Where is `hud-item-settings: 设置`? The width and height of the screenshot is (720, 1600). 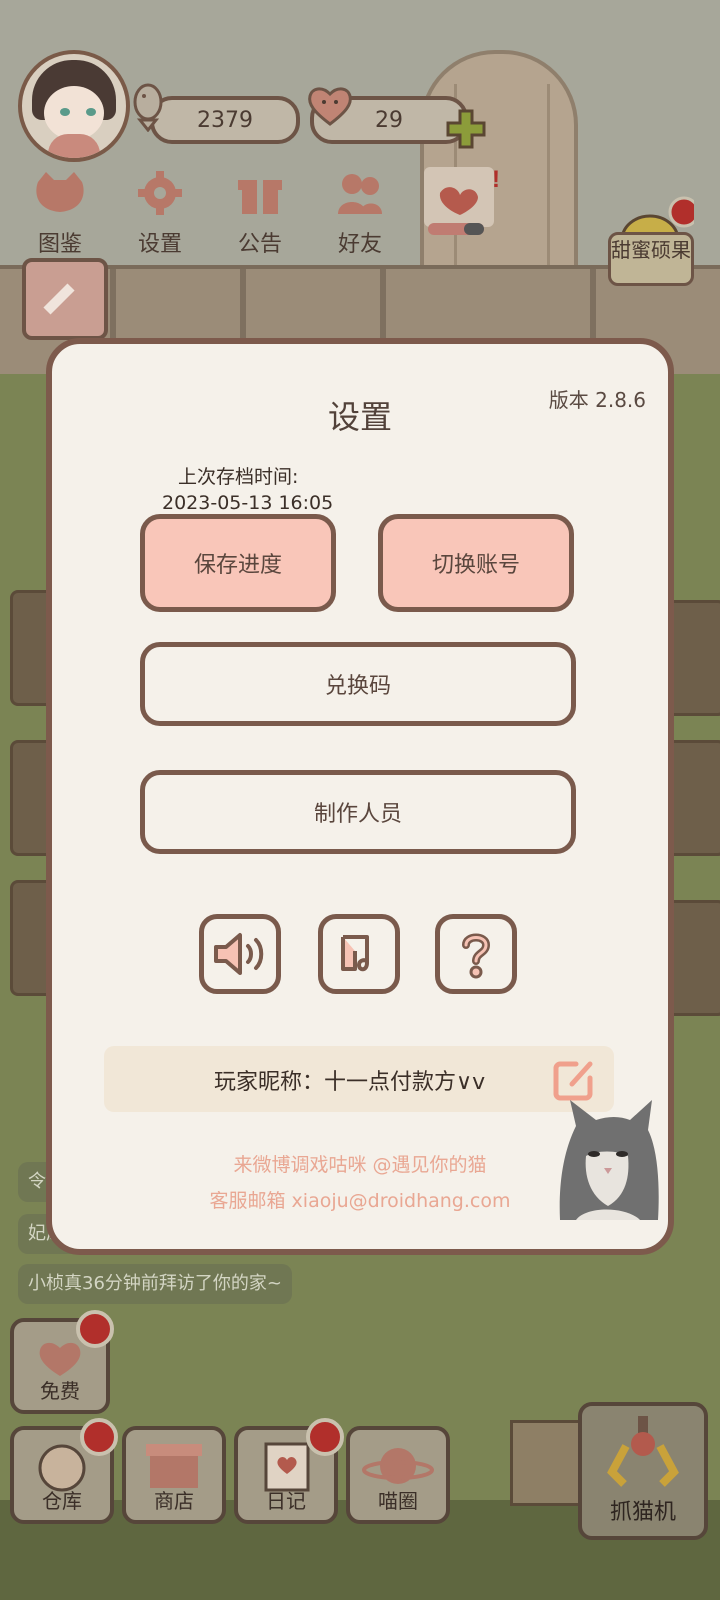
hud-item-settings: 设置 is located at coordinates (160, 214).